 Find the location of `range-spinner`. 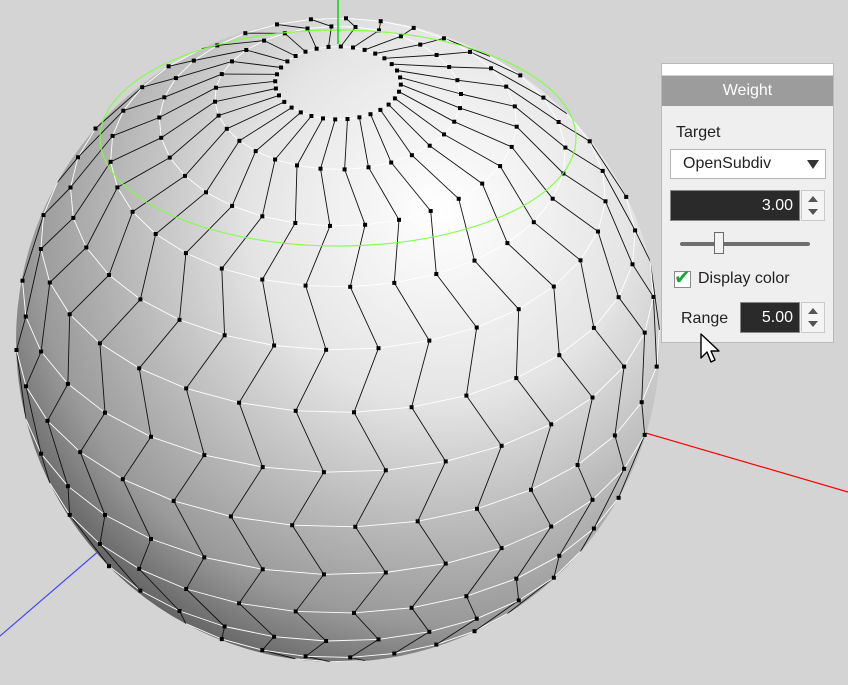

range-spinner is located at coordinates (813, 317).